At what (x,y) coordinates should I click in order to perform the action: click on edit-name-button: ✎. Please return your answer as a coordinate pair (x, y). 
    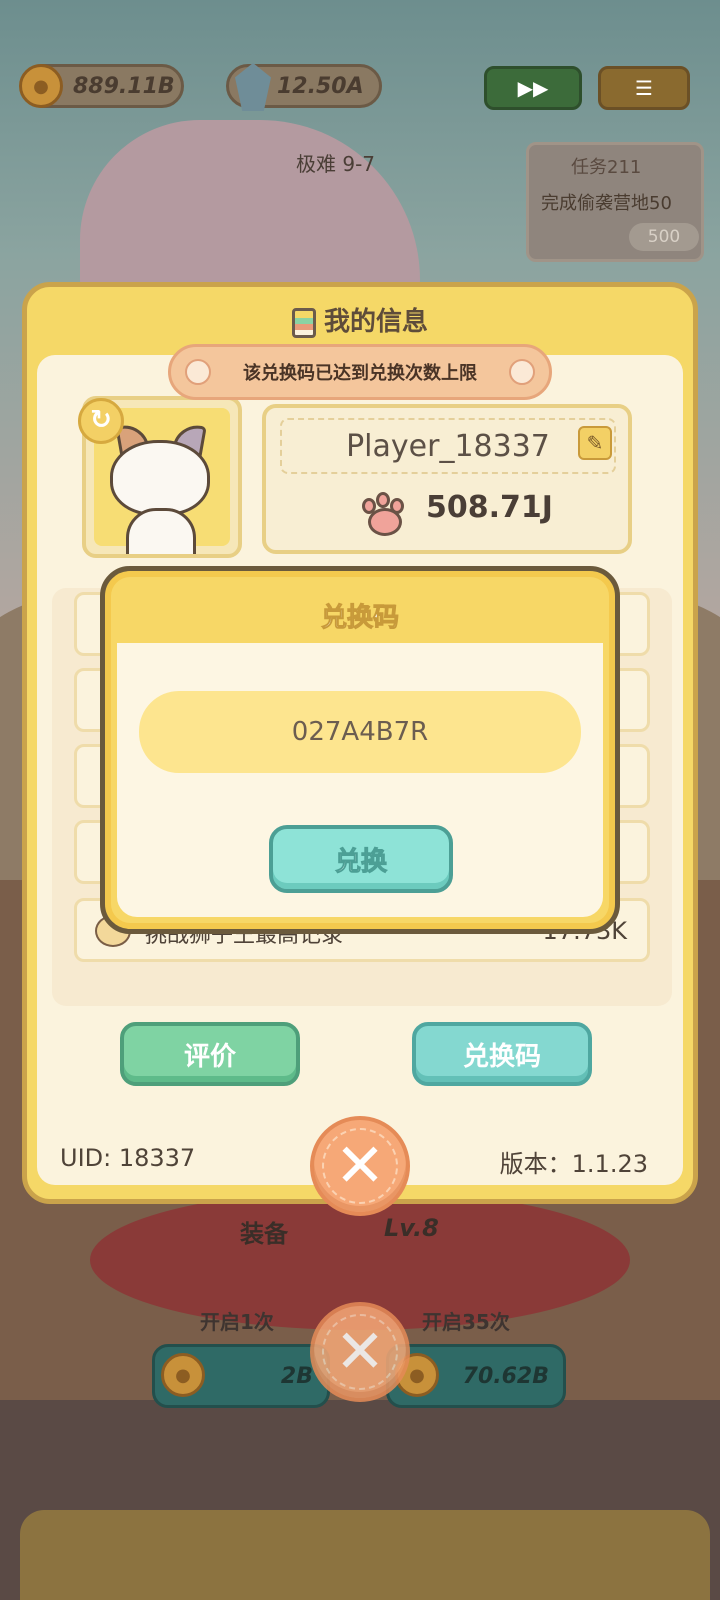
    Looking at the image, I should click on (595, 443).